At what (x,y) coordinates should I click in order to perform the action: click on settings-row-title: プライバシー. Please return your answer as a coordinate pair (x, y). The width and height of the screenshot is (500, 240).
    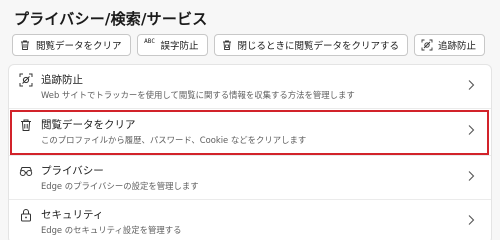
    Looking at the image, I should click on (72, 171).